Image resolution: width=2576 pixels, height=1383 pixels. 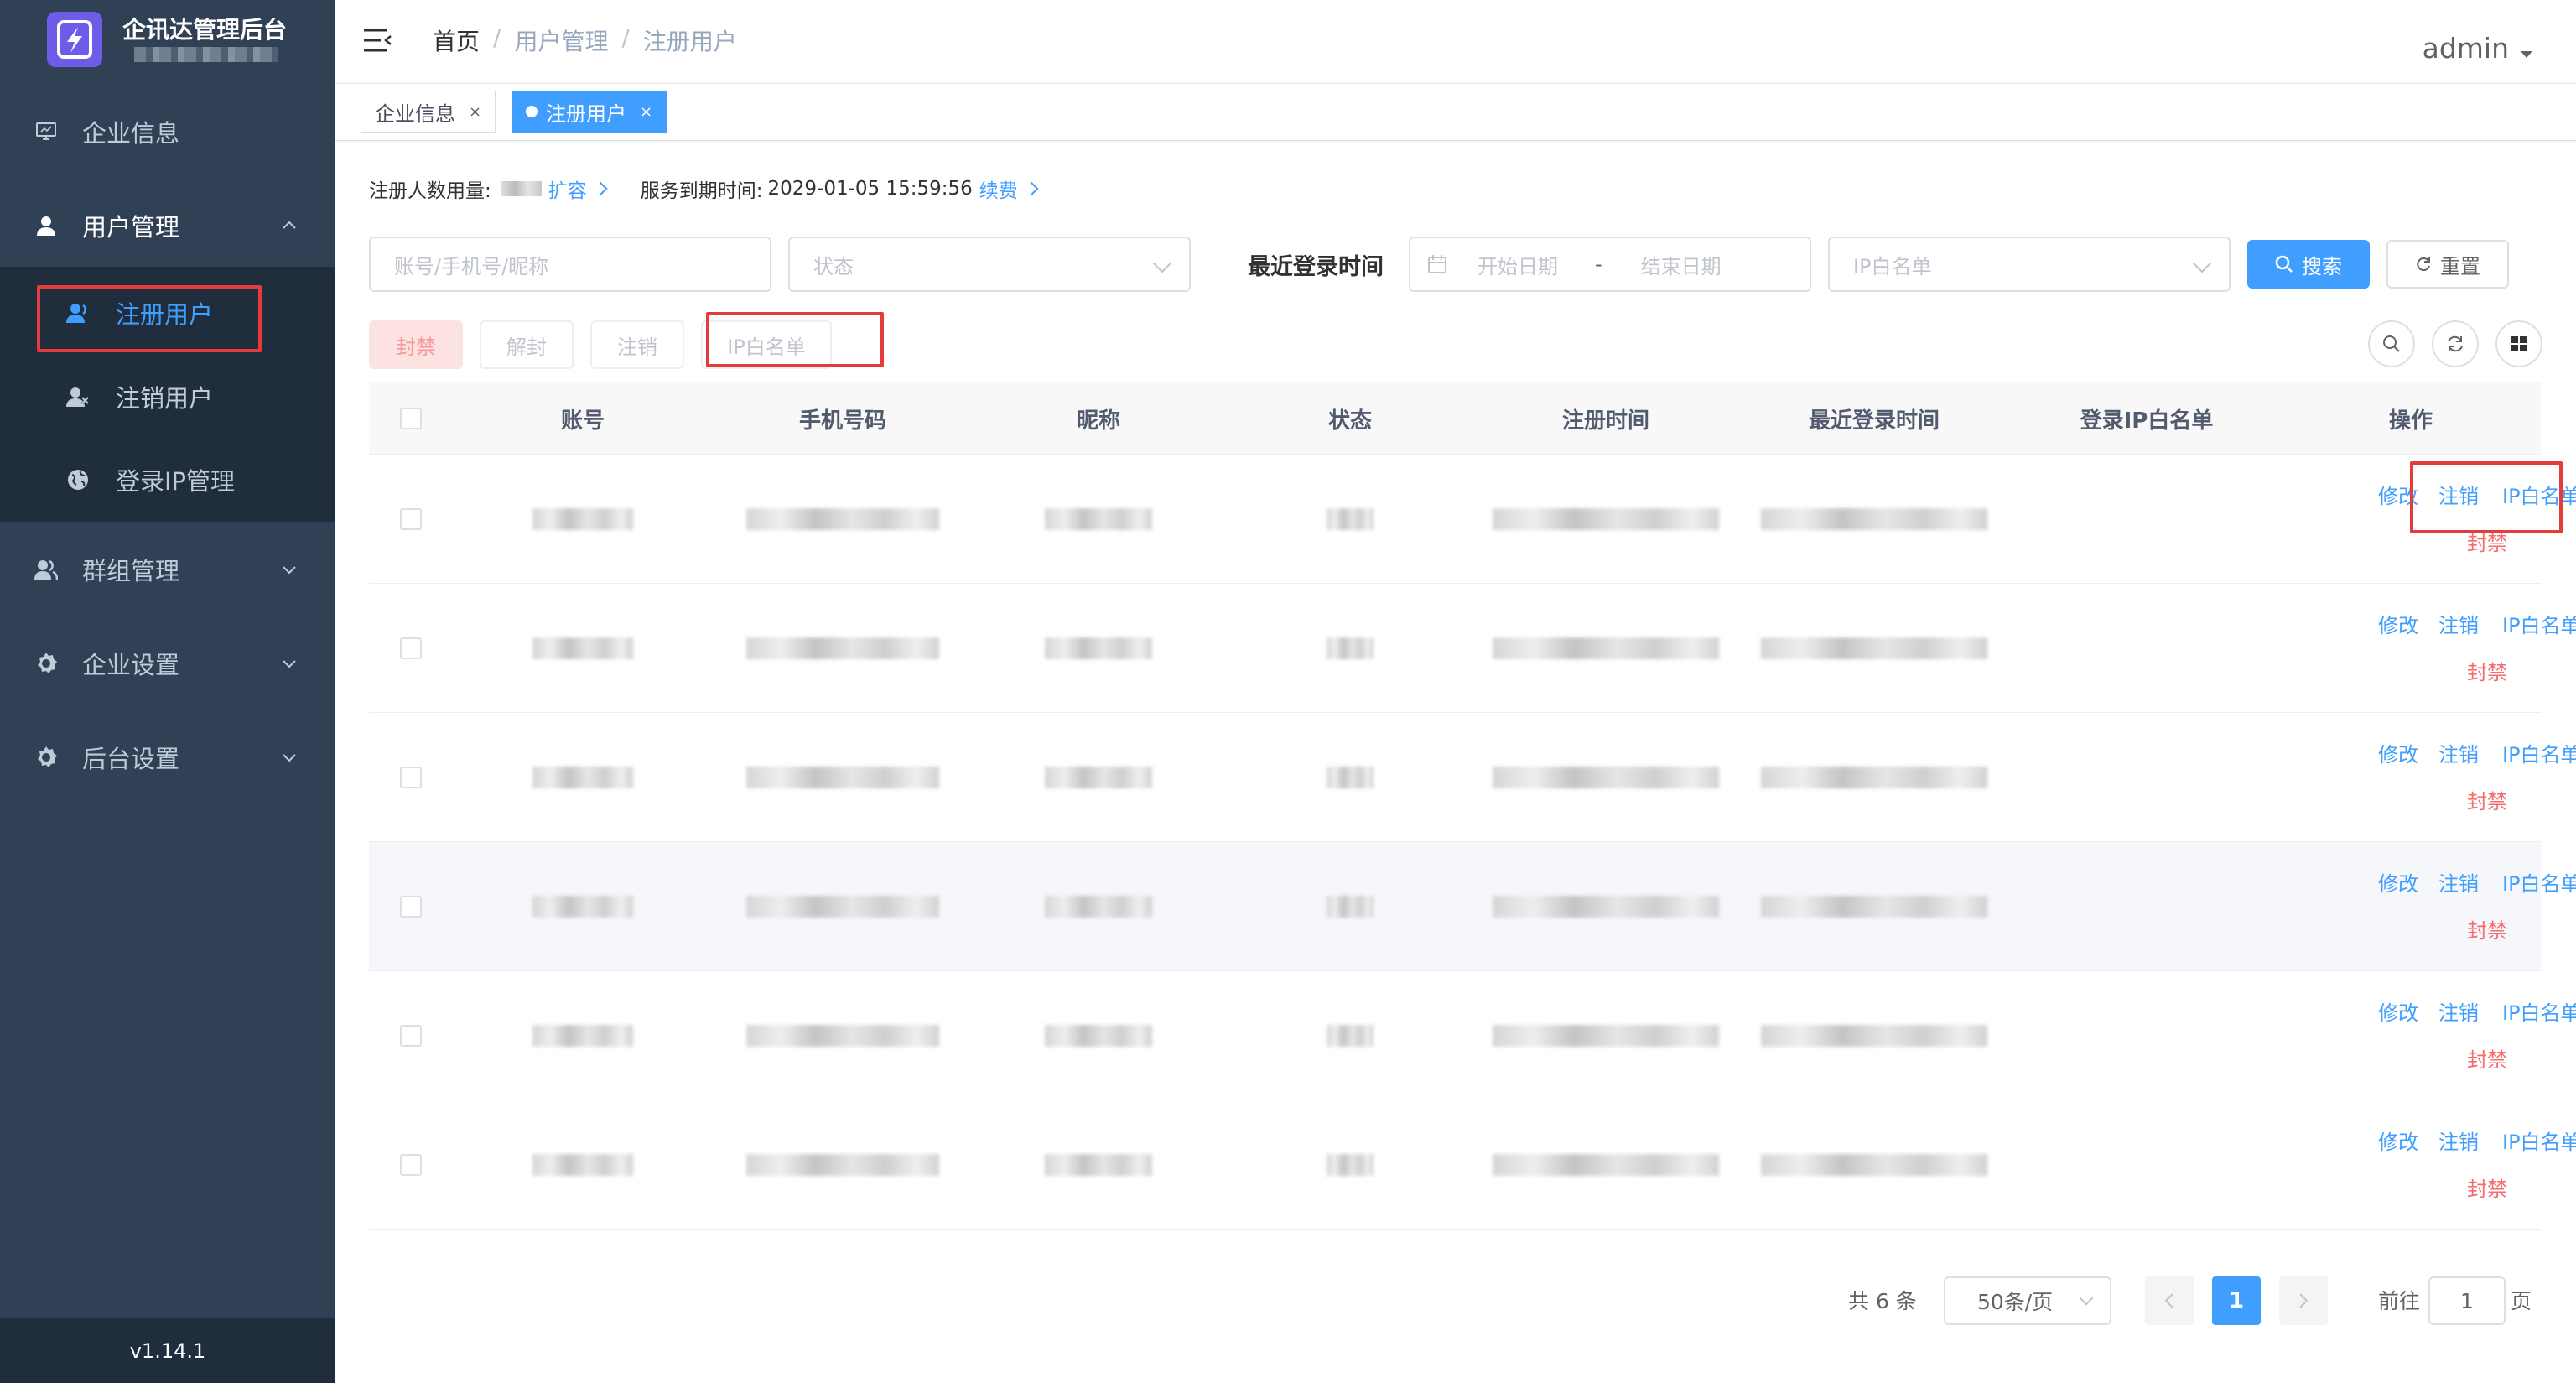 What do you see at coordinates (989, 264) in the screenshot?
I see `status-select: 状态` at bounding box center [989, 264].